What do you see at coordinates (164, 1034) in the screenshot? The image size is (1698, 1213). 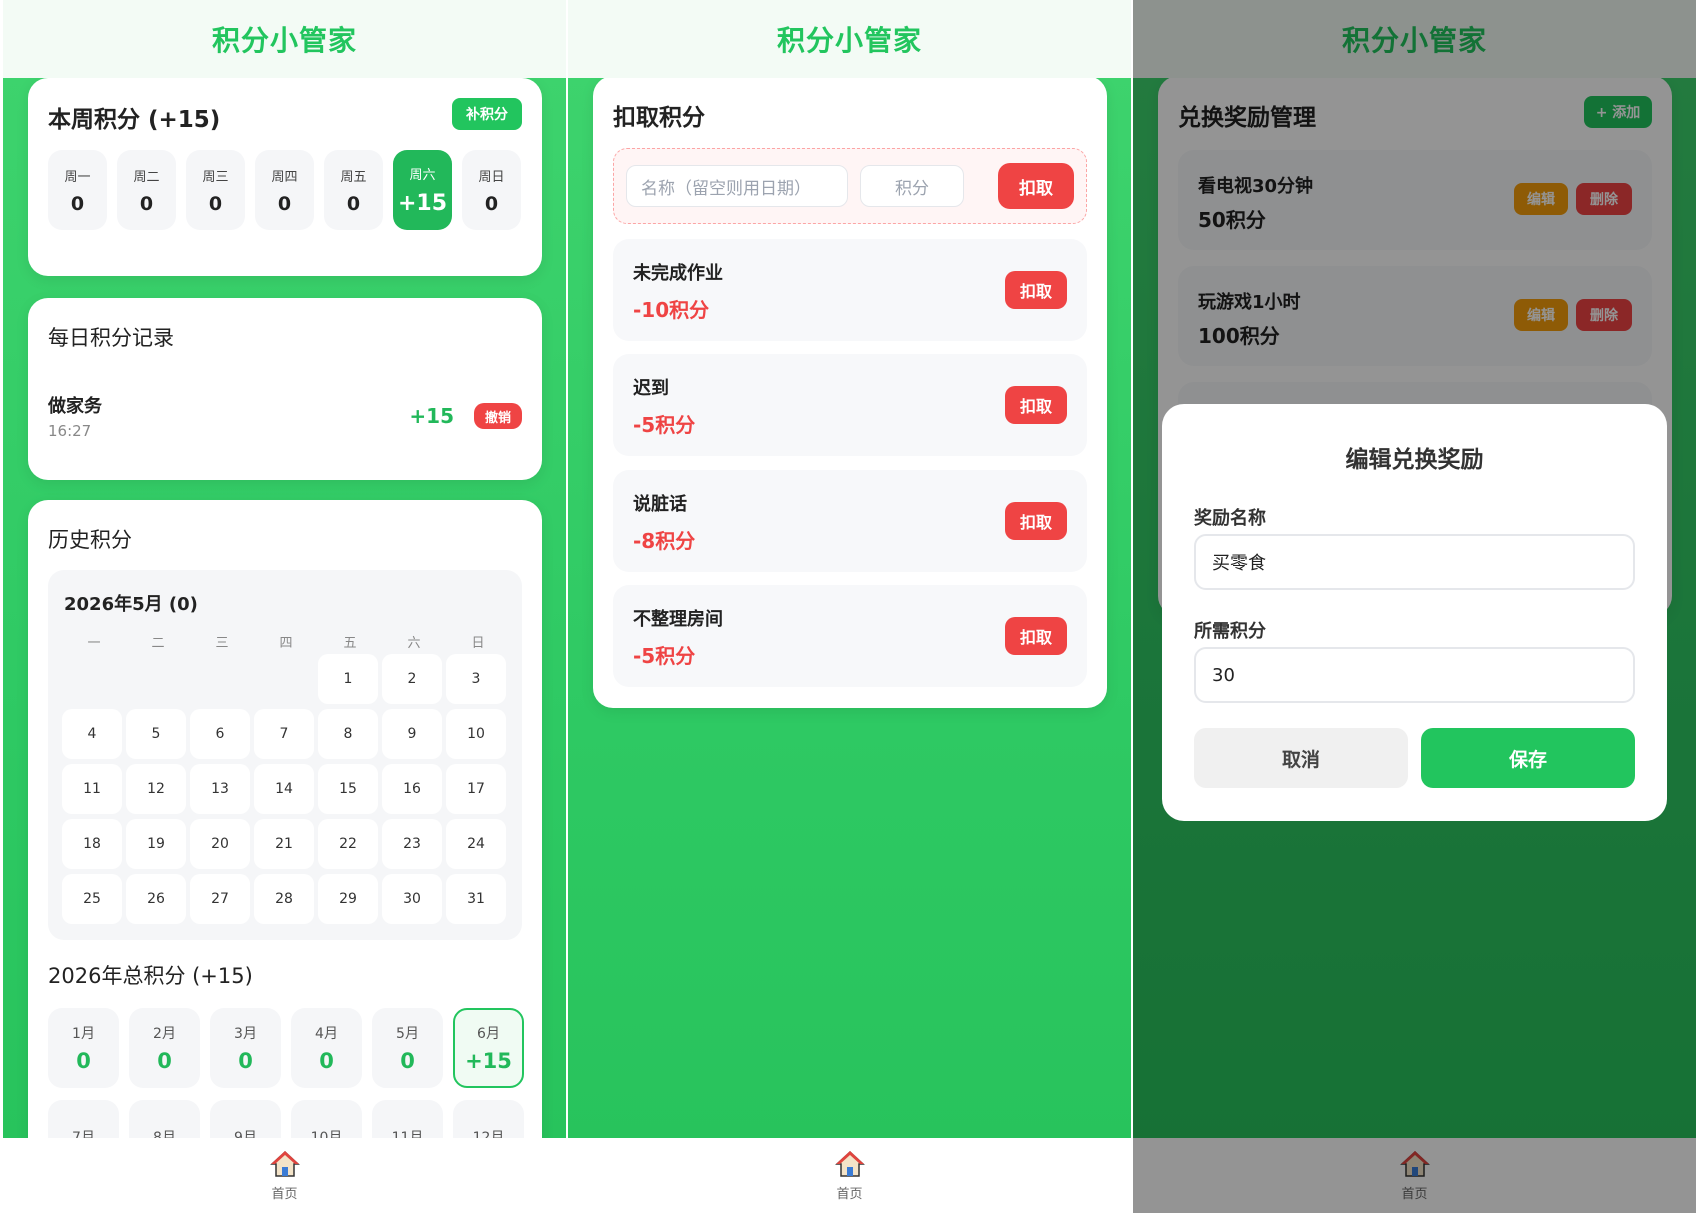 I see `month-name: 2月` at bounding box center [164, 1034].